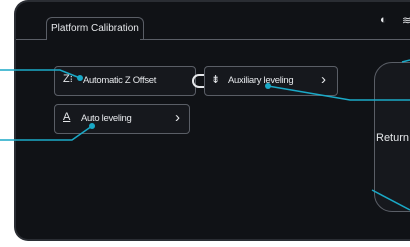 Image resolution: width=410 pixels, height=247 pixels. What do you see at coordinates (405, 61) in the screenshot?
I see `callout-line-top-right` at bounding box center [405, 61].